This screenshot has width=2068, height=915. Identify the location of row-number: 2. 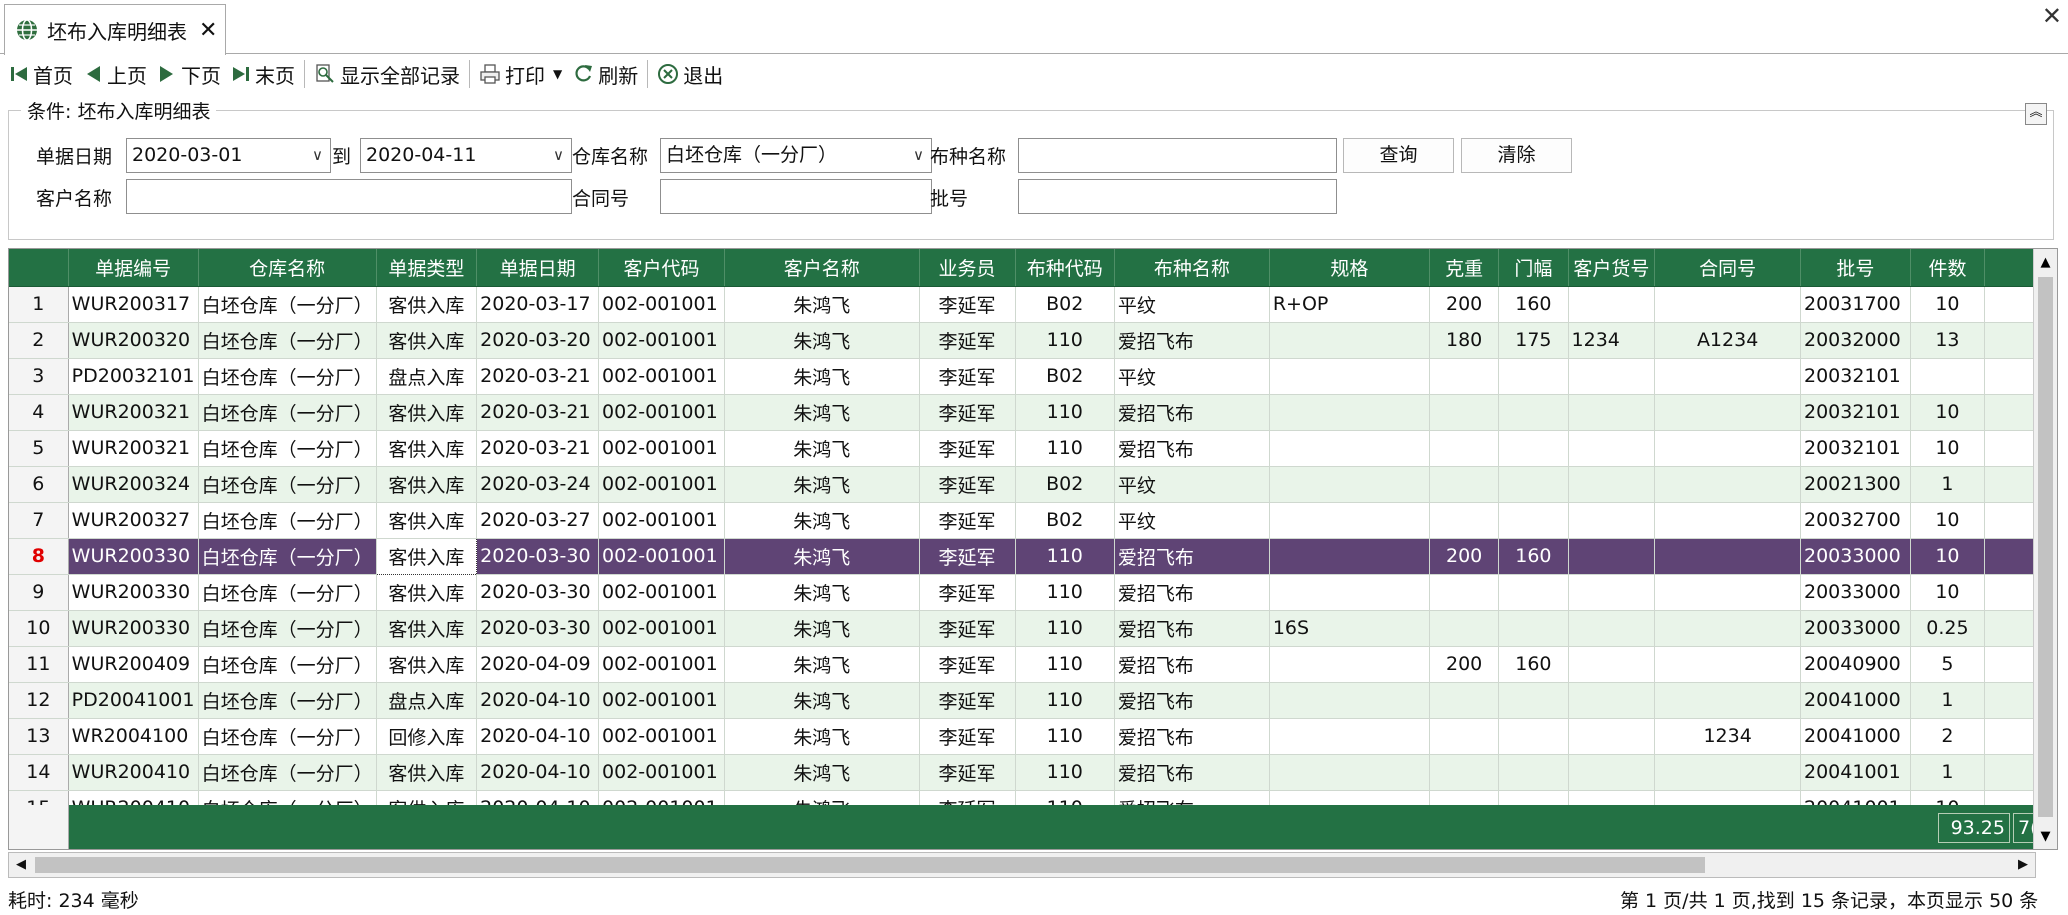
(39, 340).